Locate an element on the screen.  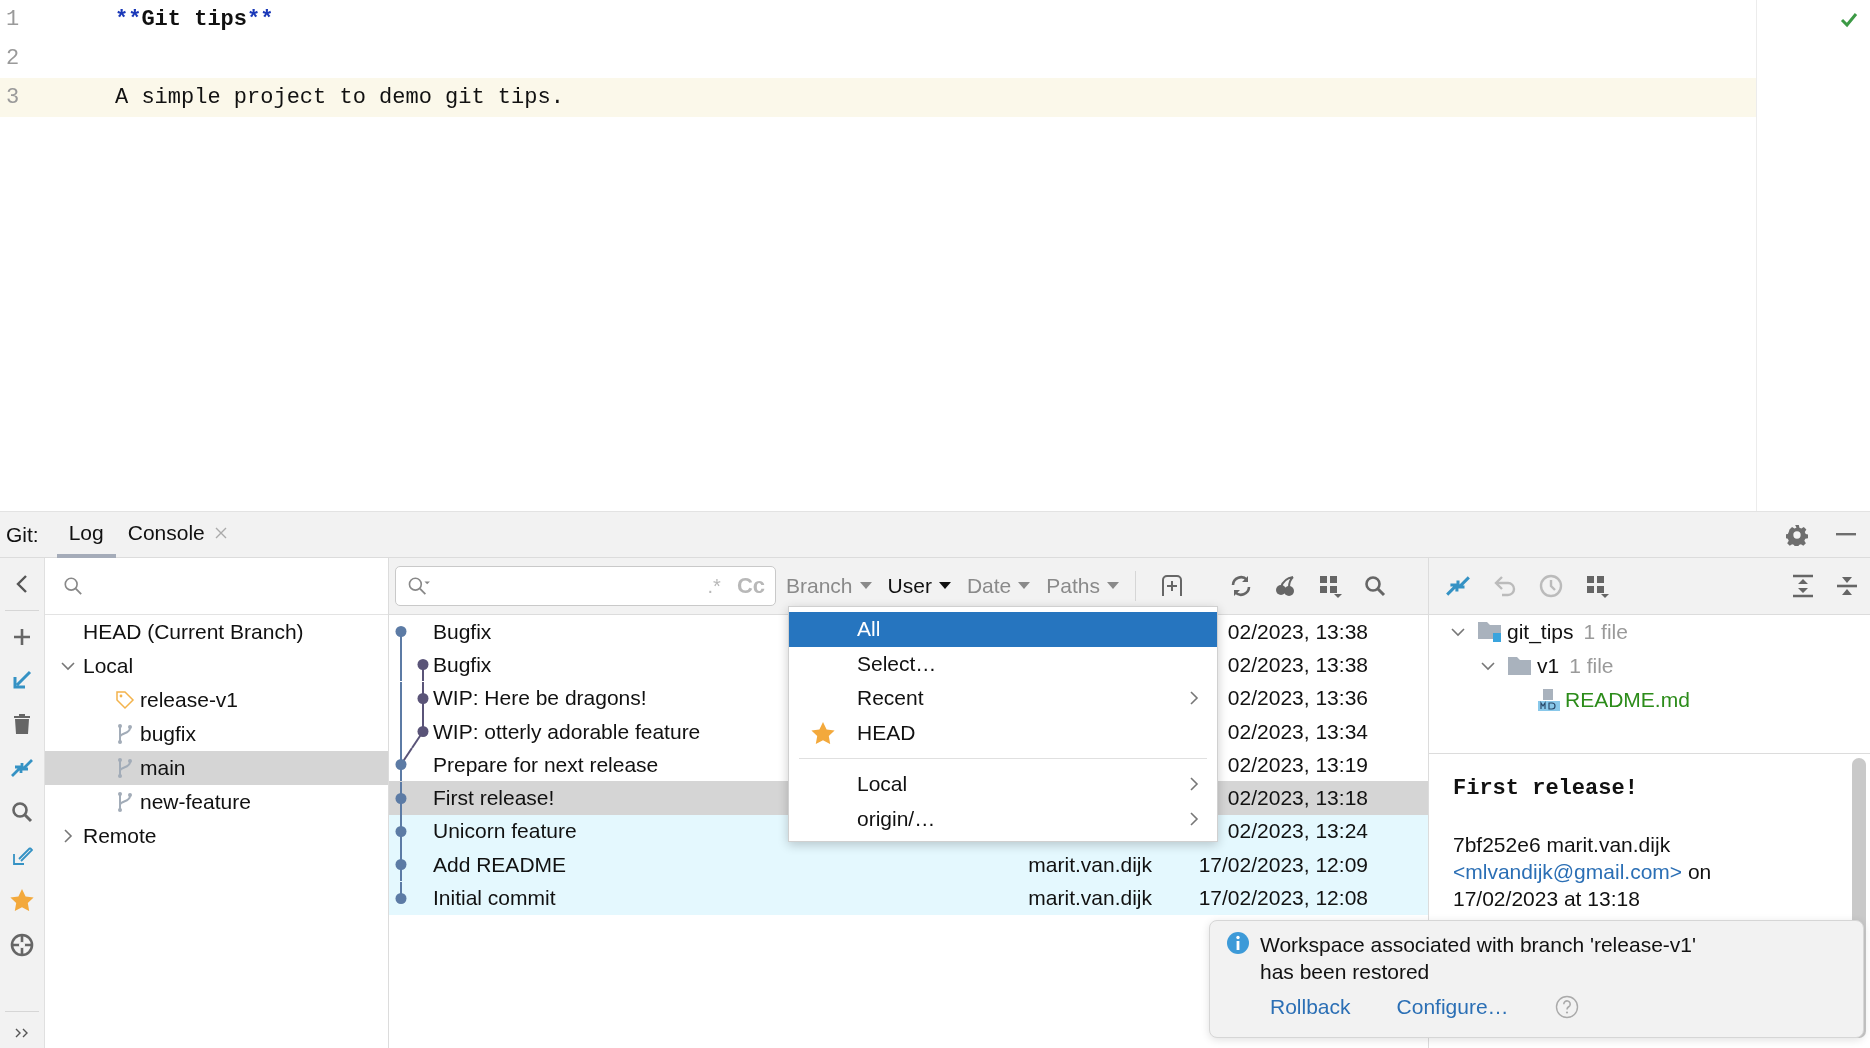
notification-link: Rollback is located at coordinates (1310, 1007).